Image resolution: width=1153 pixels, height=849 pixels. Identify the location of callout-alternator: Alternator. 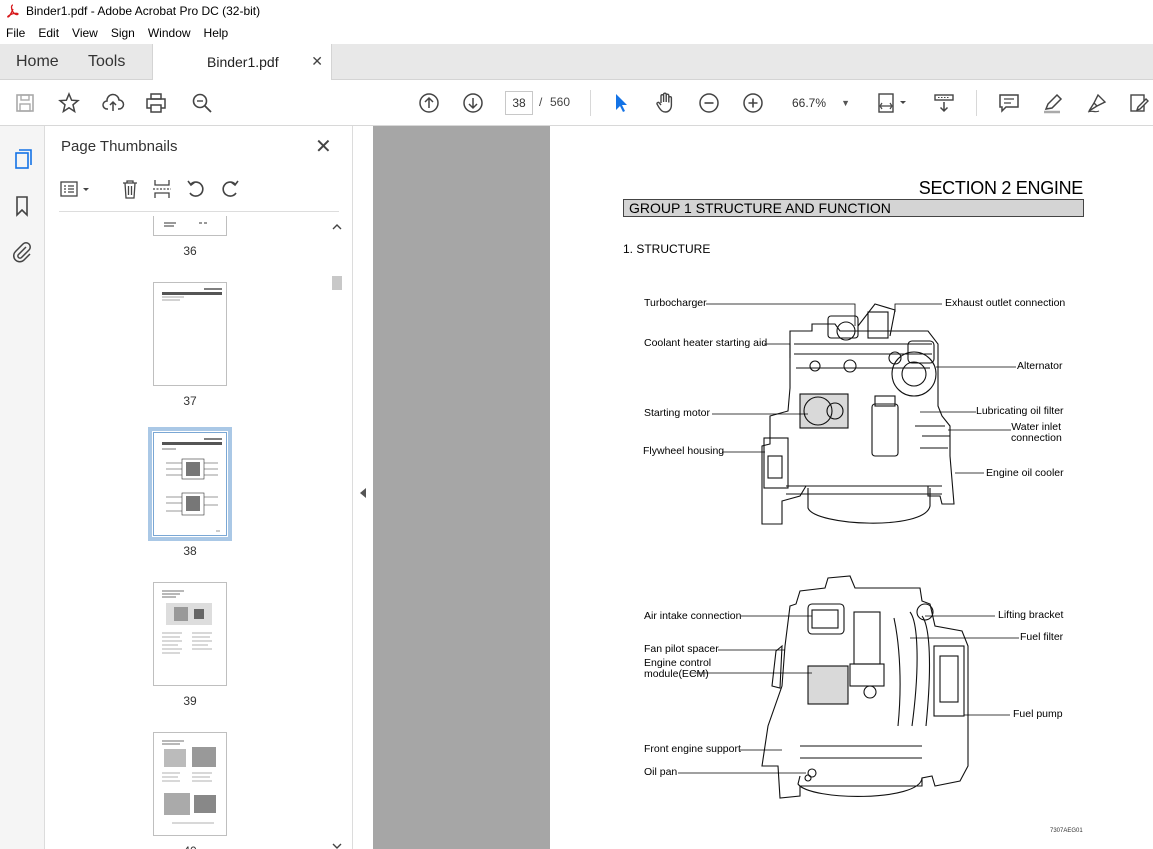
(1040, 366).